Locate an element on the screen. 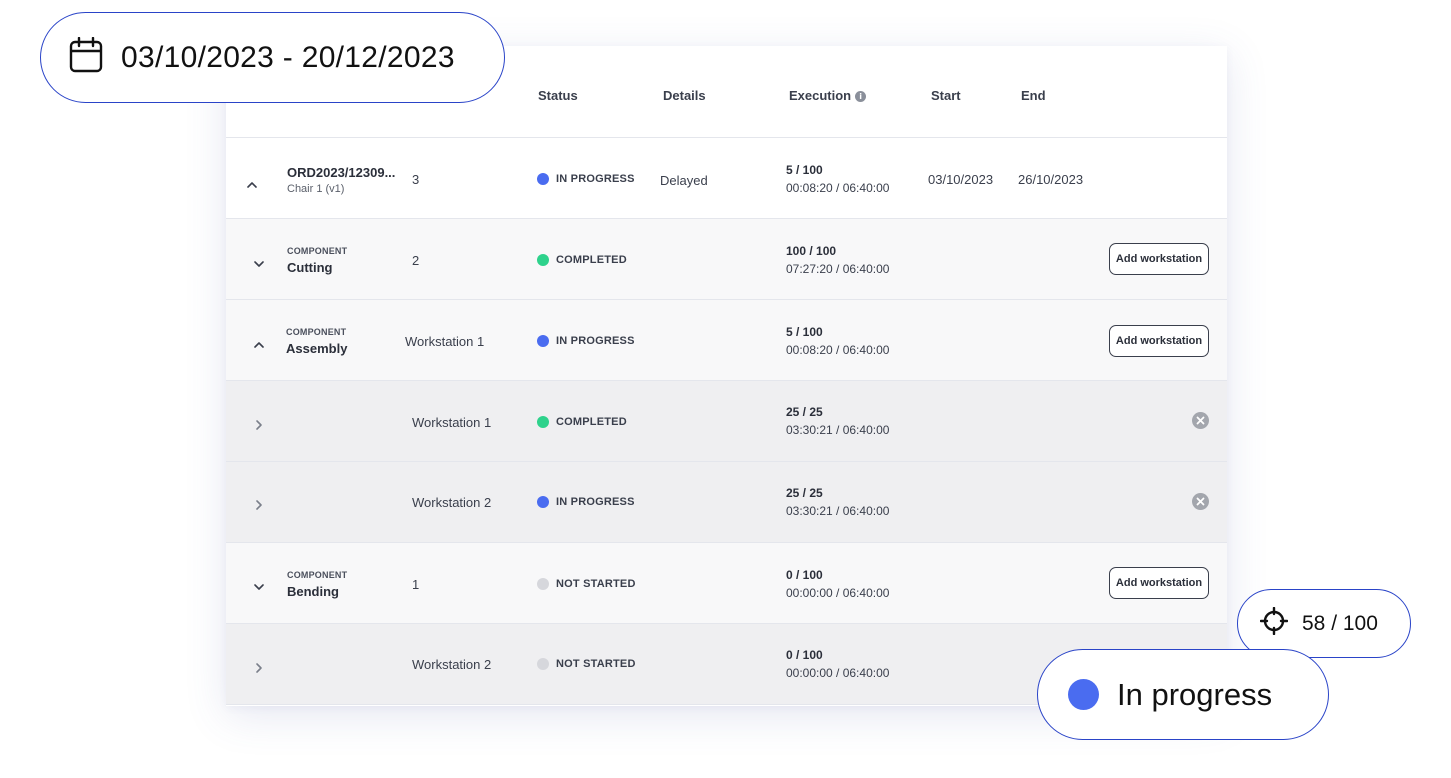  component-name: Assembly is located at coordinates (317, 348).